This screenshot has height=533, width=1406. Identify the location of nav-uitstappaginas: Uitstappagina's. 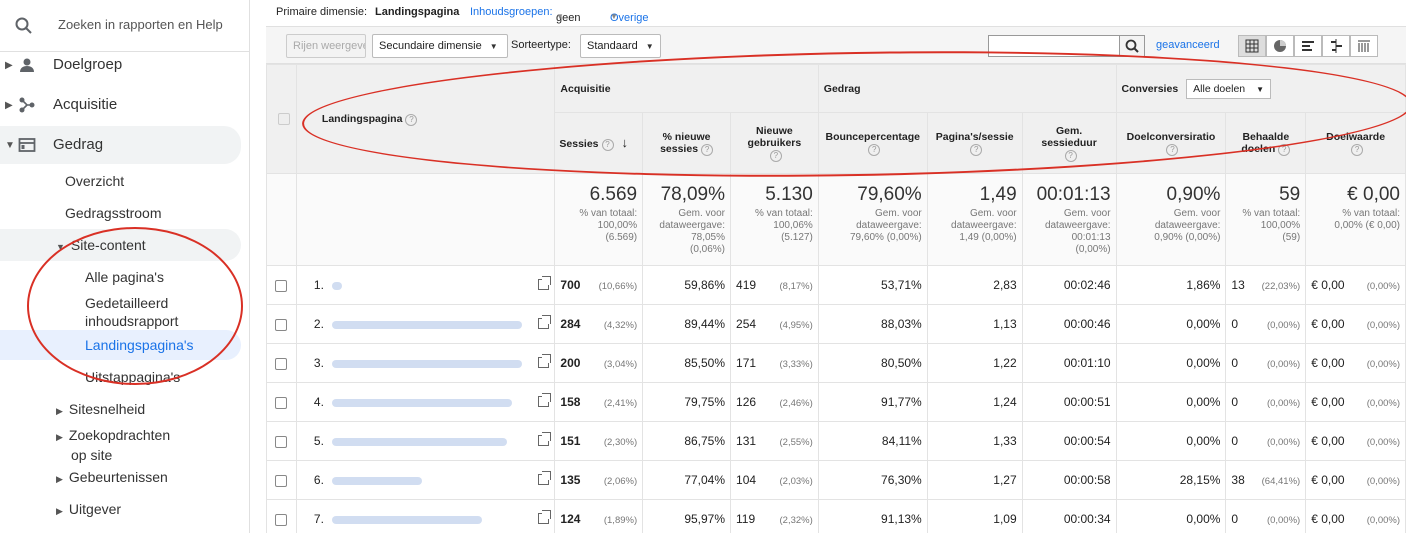
(132, 377).